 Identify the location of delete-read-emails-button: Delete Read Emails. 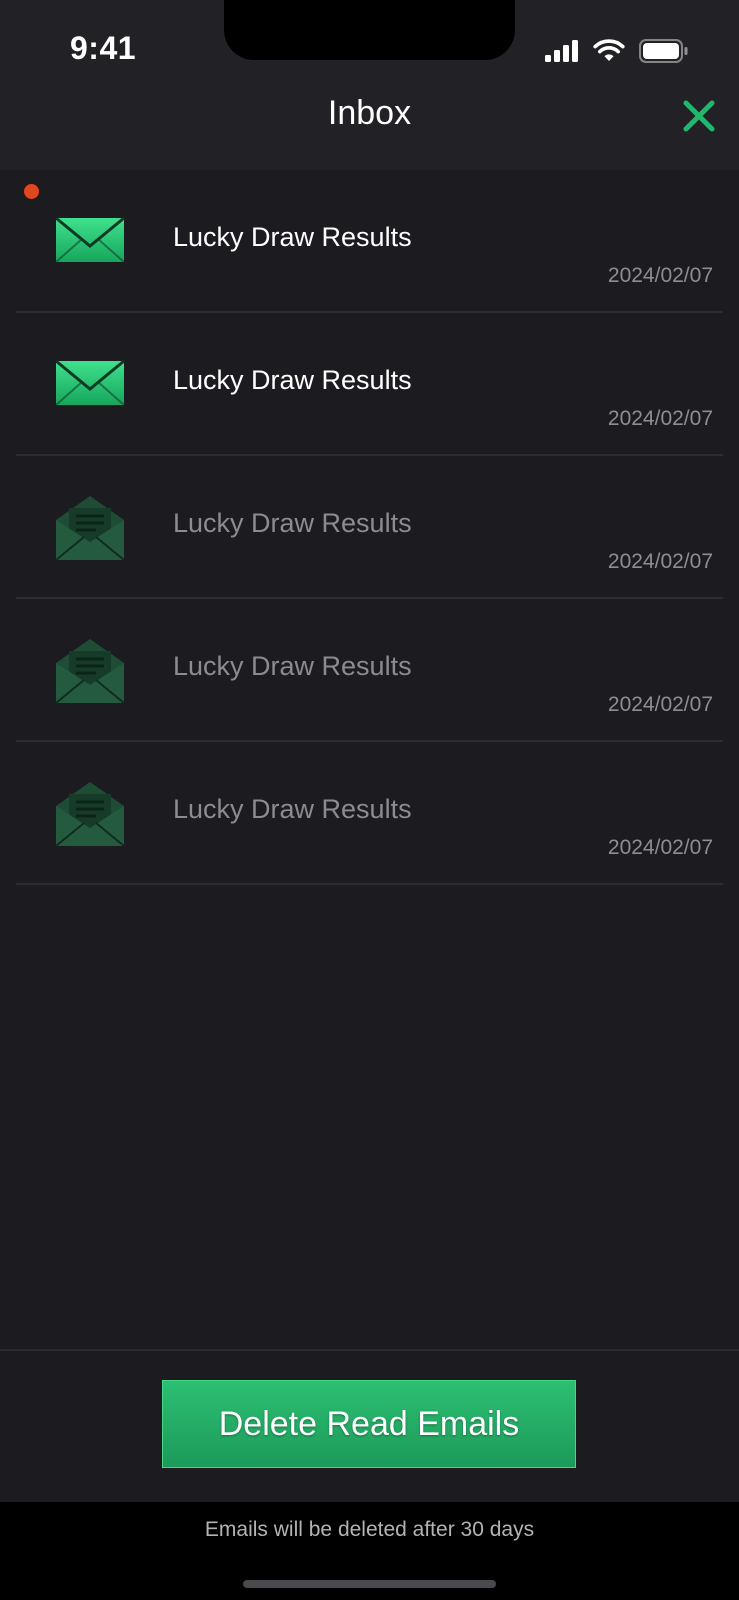
(369, 1424).